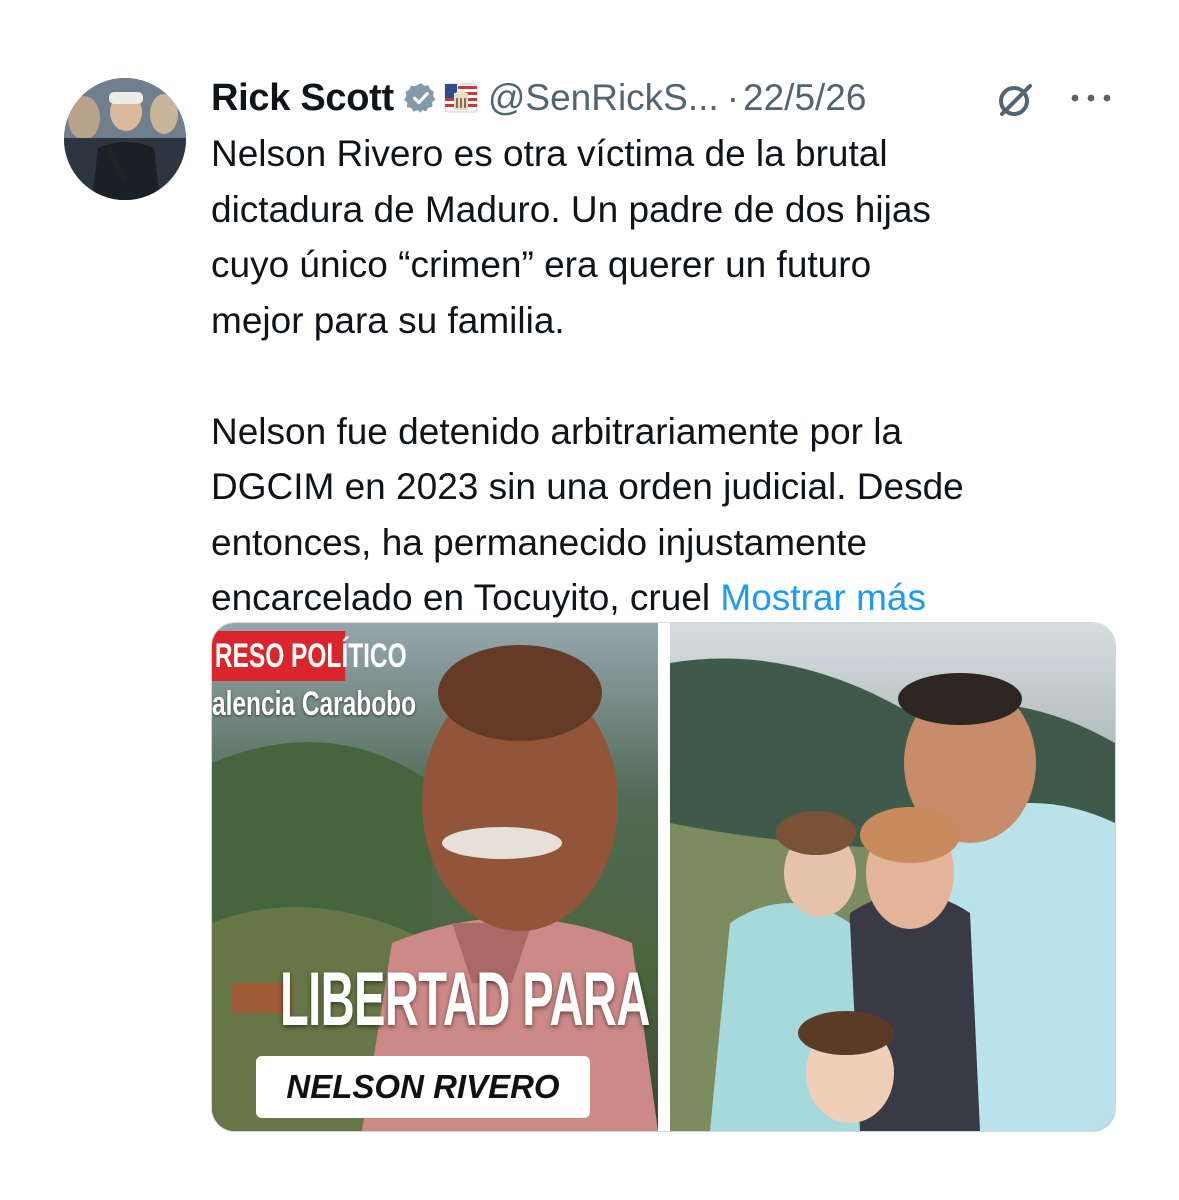  Describe the element at coordinates (461, 98) in the screenshot. I see `us-capitol-flag-icon` at that location.